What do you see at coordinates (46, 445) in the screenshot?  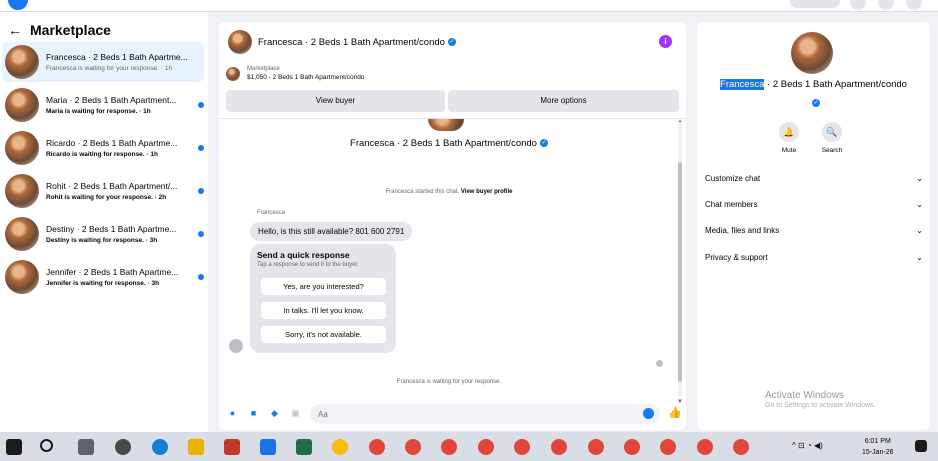 I see `search-icon` at bounding box center [46, 445].